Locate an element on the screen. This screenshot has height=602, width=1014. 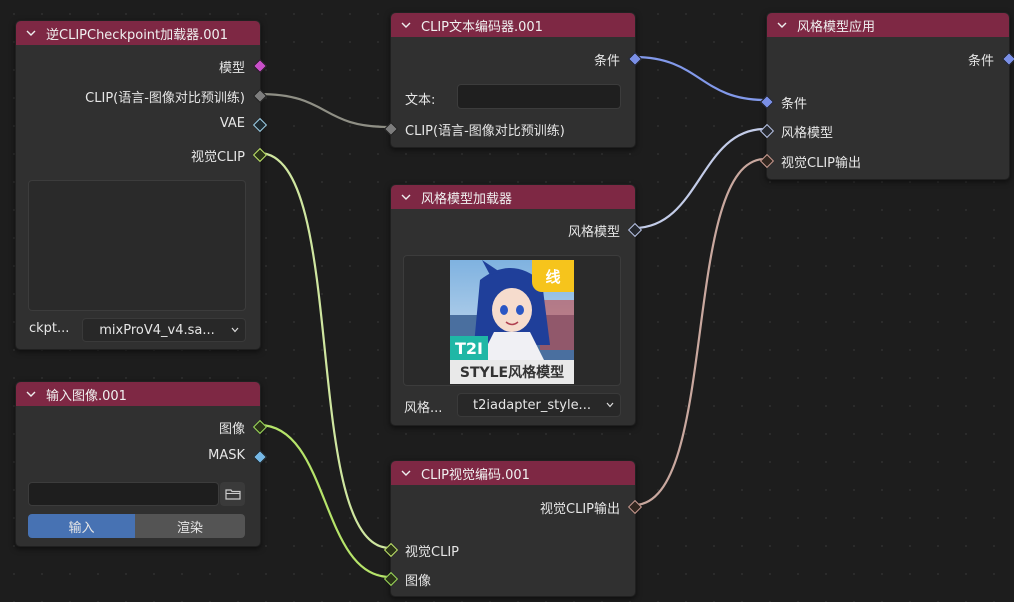
input-label-clip-vision-output: 视觉CLIP输出 is located at coordinates (821, 163).